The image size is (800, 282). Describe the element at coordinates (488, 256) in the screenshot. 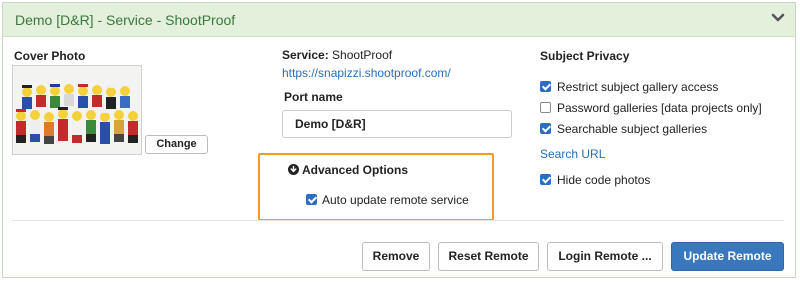

I see `reset-remote-button: Reset Remote` at that location.